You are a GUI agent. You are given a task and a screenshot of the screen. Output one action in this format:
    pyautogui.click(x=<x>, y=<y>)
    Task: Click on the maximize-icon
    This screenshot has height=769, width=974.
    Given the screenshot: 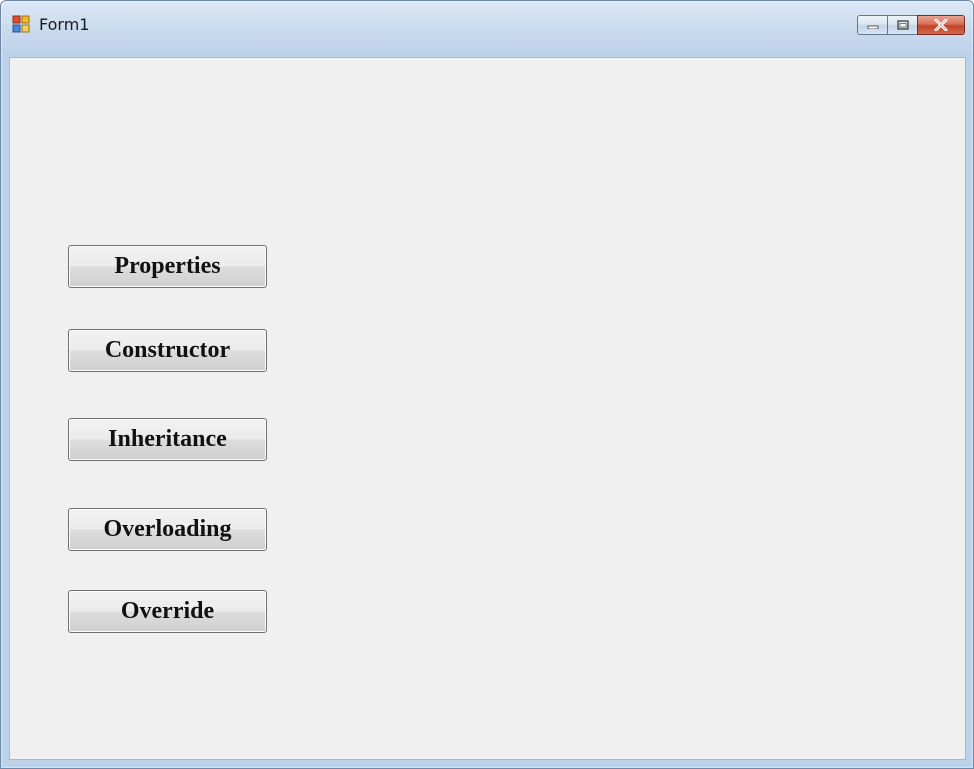 What is the action you would take?
    pyautogui.click(x=902, y=25)
    